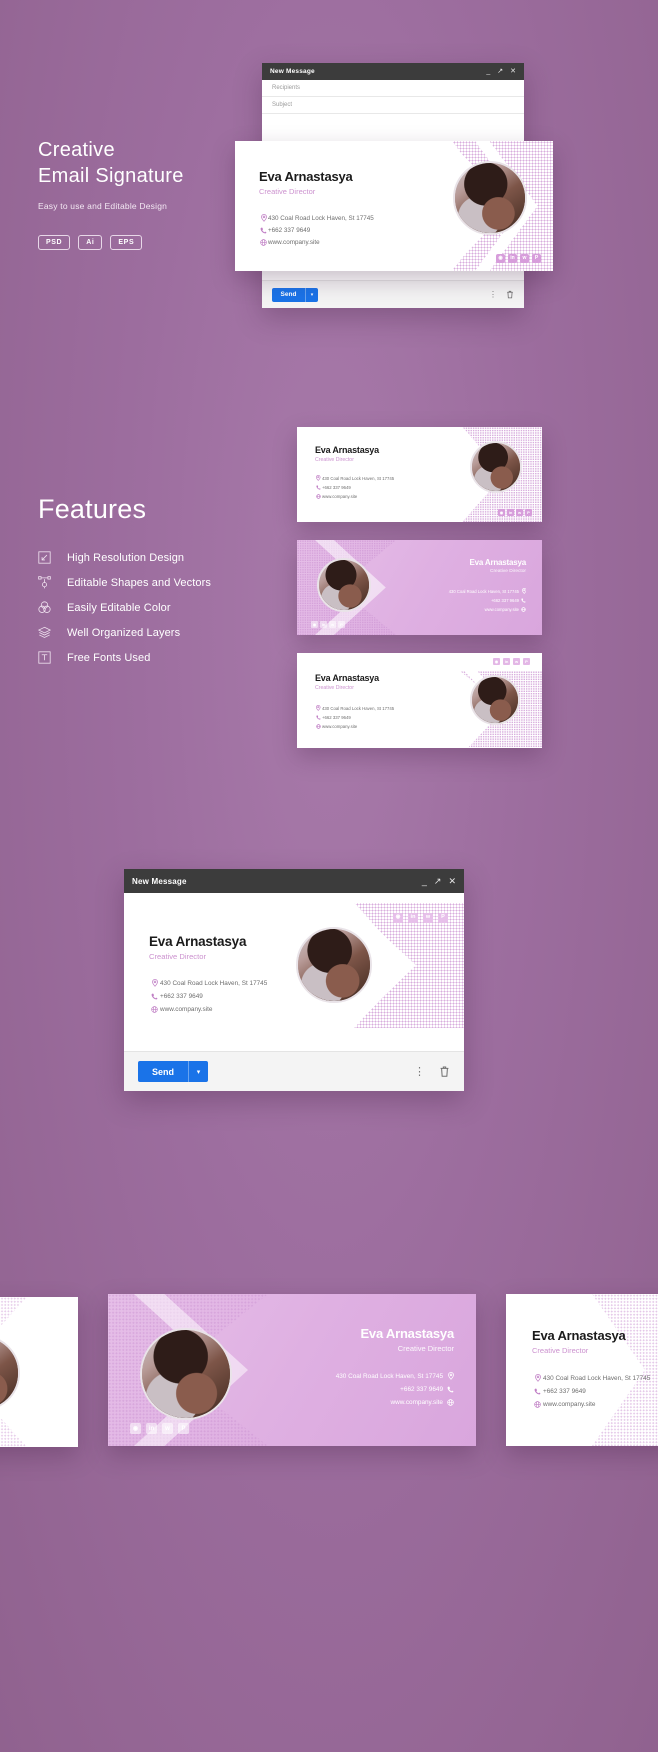 Image resolution: width=658 pixels, height=1752 pixels. Describe the element at coordinates (292, 71) in the screenshot. I see `mail-window-title: New Message` at that location.